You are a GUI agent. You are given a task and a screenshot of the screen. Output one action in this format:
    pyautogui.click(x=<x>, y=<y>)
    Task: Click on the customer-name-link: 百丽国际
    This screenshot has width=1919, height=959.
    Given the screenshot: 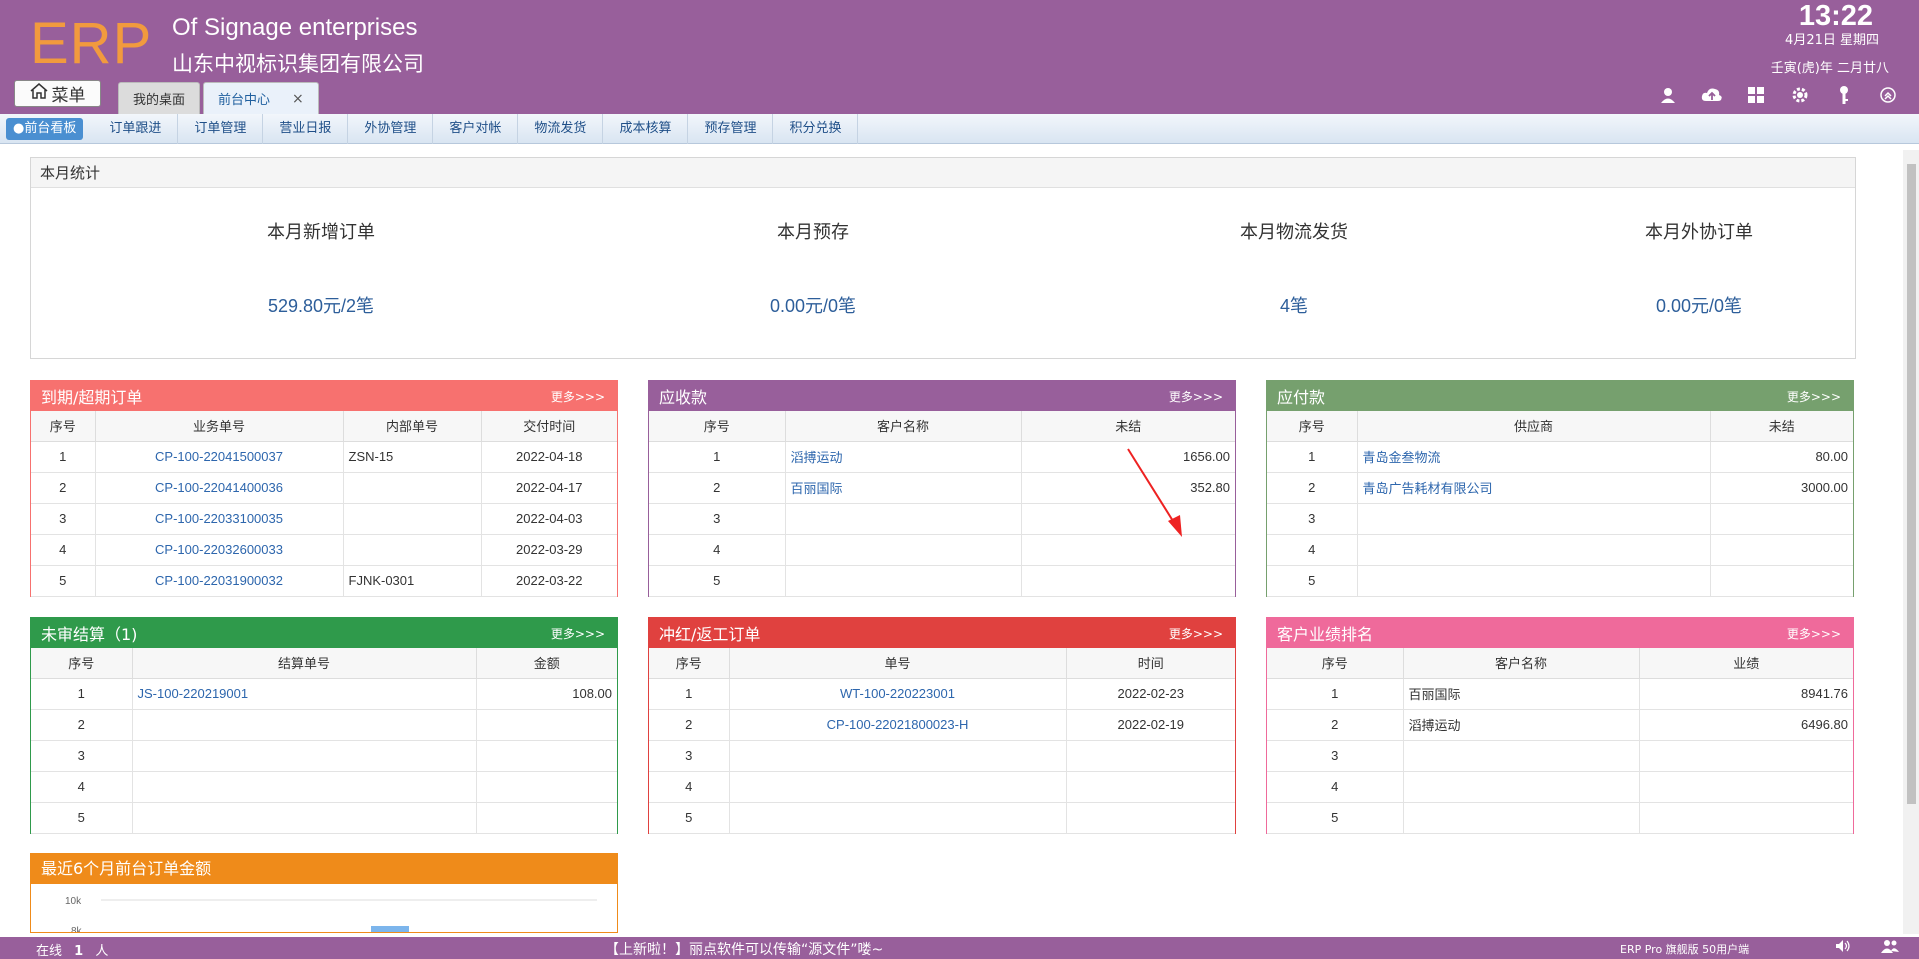 What is the action you would take?
    pyautogui.click(x=903, y=487)
    